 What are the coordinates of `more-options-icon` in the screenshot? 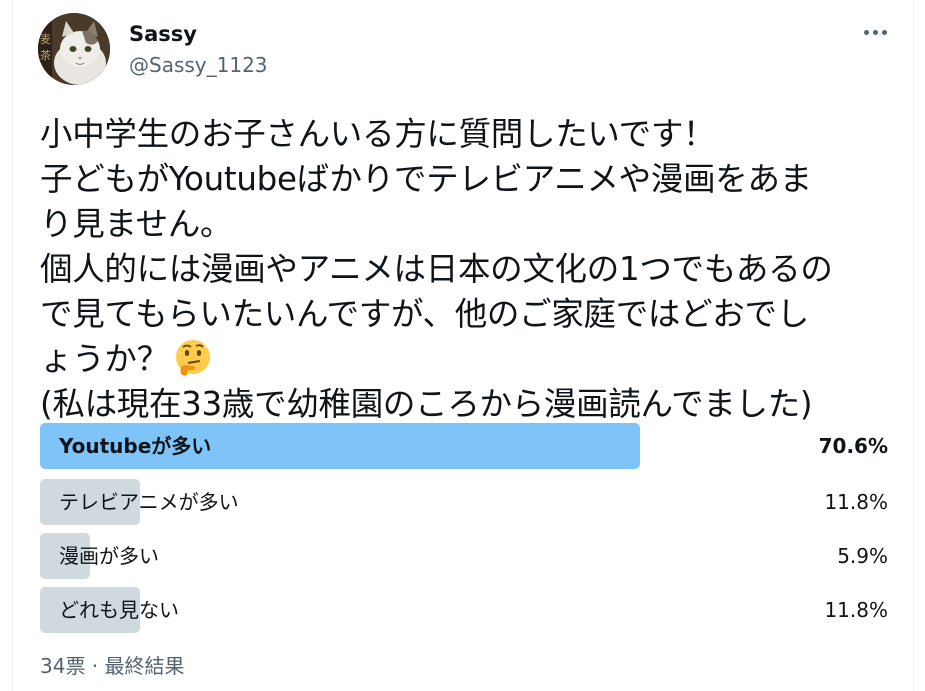 It's located at (875, 32).